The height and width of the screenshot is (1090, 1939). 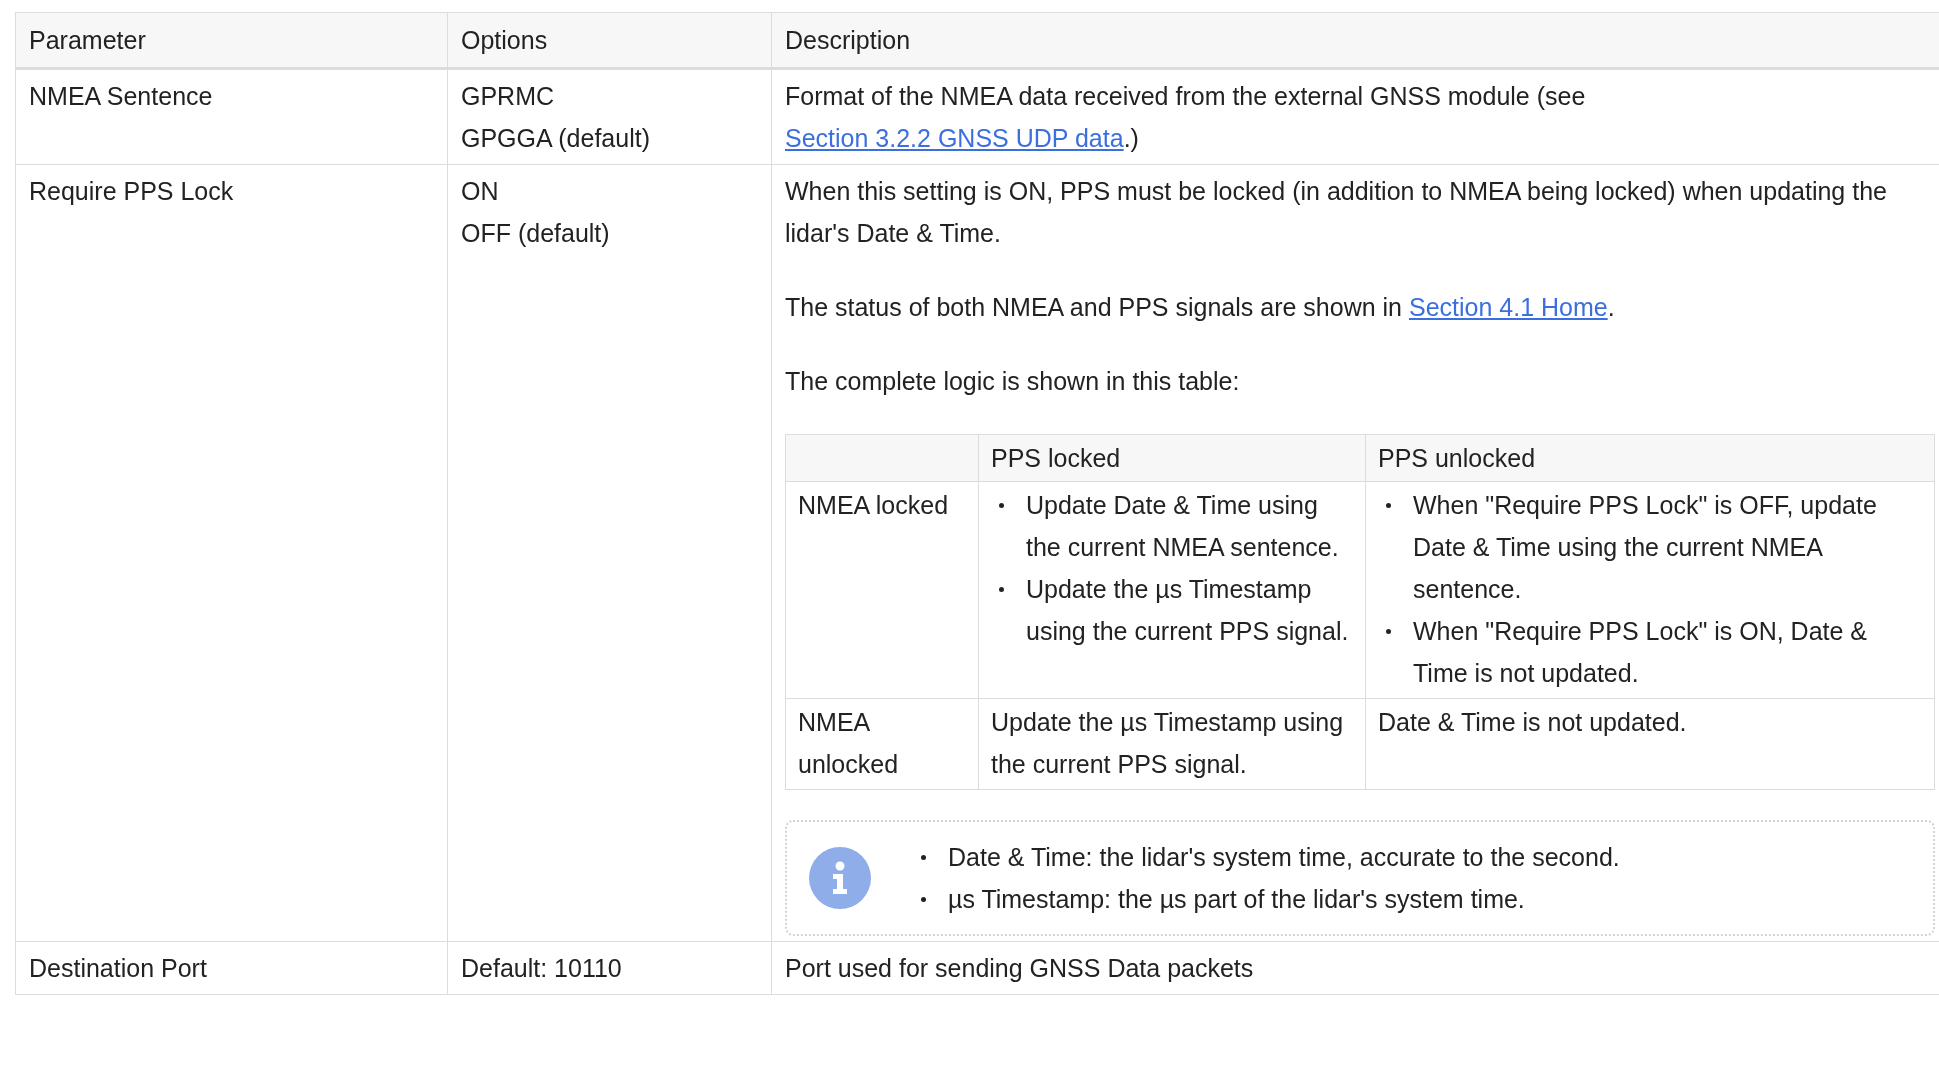 What do you see at coordinates (1508, 307) in the screenshot?
I see `section-link: Section 4.1 Home` at bounding box center [1508, 307].